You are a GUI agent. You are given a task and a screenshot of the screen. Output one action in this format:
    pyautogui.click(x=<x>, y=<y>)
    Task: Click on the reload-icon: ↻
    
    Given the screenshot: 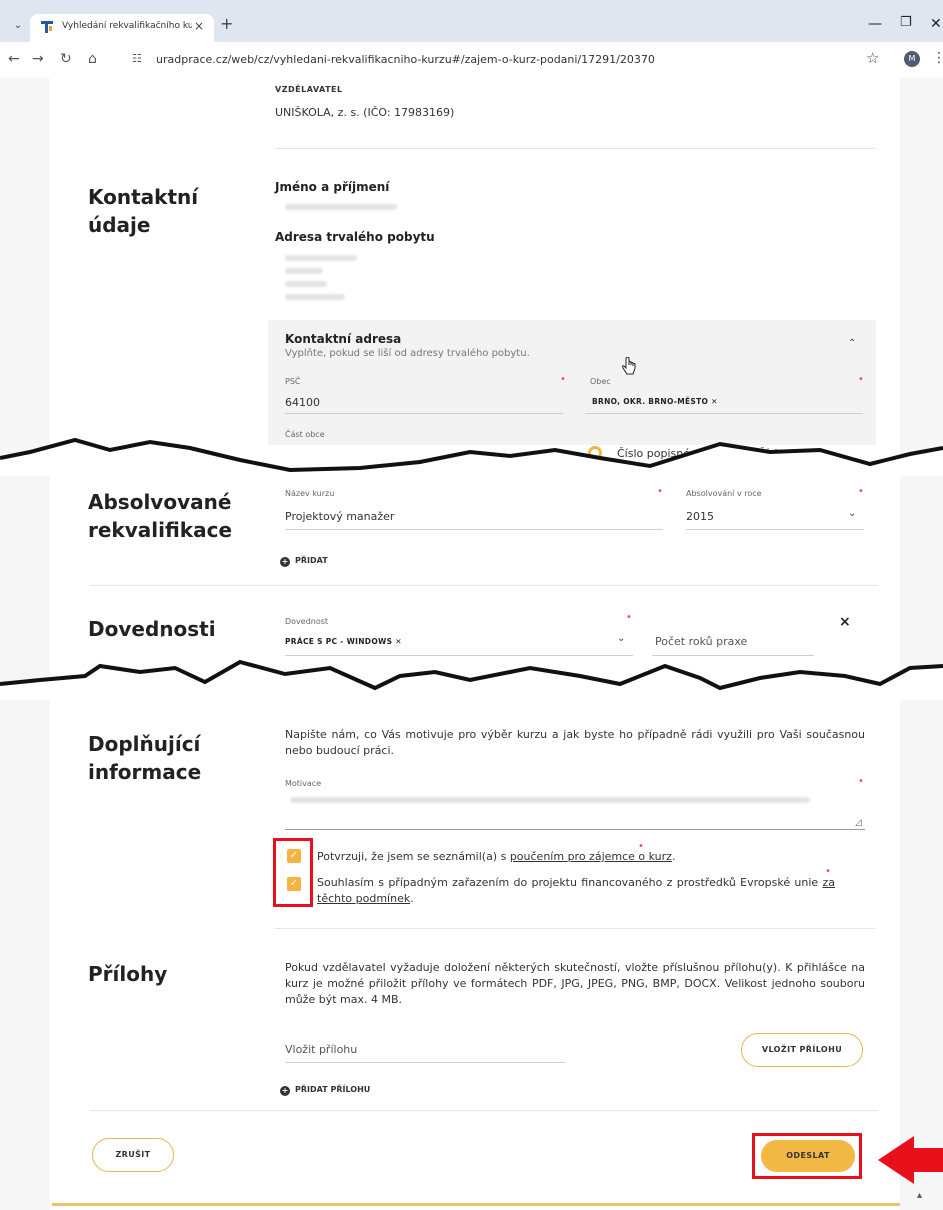 What is the action you would take?
    pyautogui.click(x=66, y=59)
    